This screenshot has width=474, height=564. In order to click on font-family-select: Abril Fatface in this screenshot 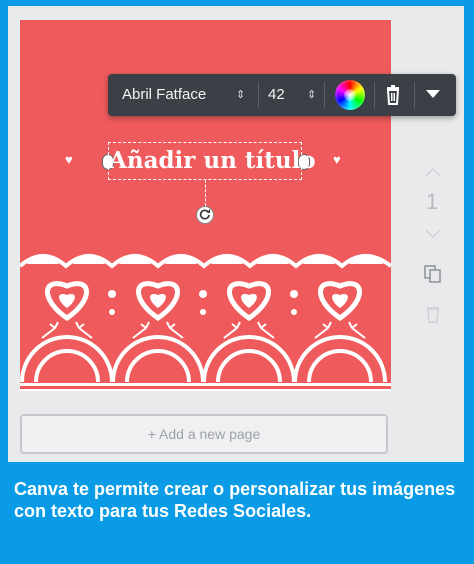, I will do `click(164, 95)`.